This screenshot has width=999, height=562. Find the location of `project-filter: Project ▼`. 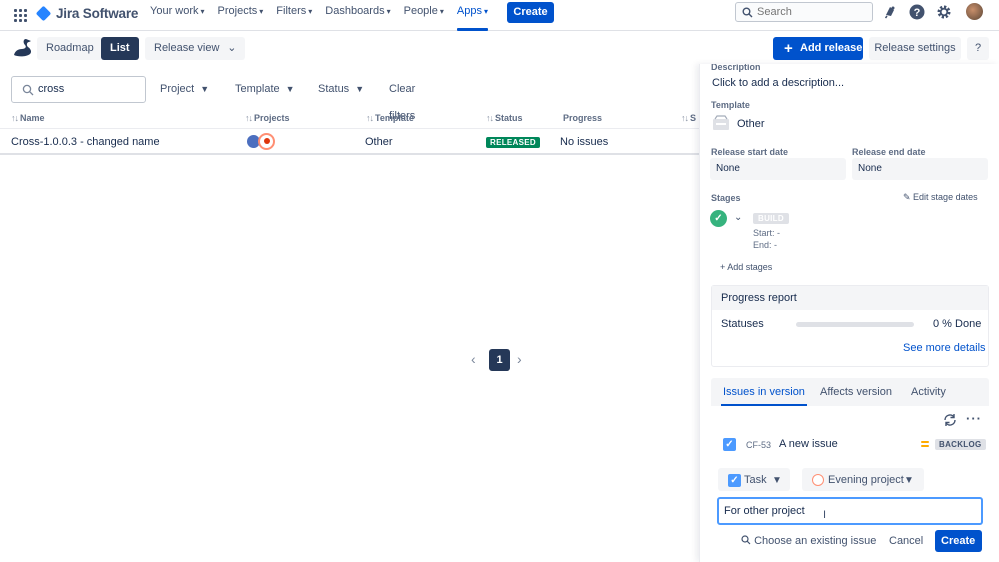

project-filter: Project ▼ is located at coordinates (184, 89).